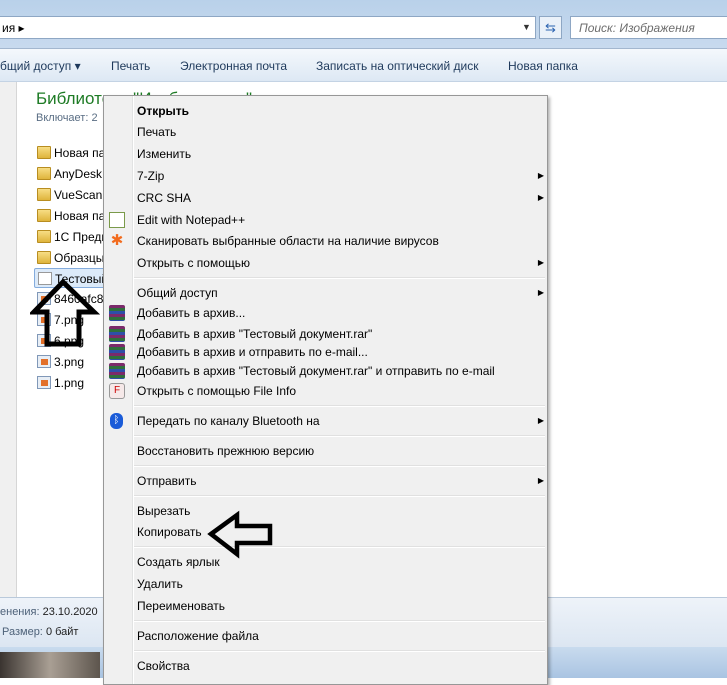 This screenshot has width=727, height=685. Describe the element at coordinates (167, 481) in the screenshot. I see `menu-label: Отправить` at that location.